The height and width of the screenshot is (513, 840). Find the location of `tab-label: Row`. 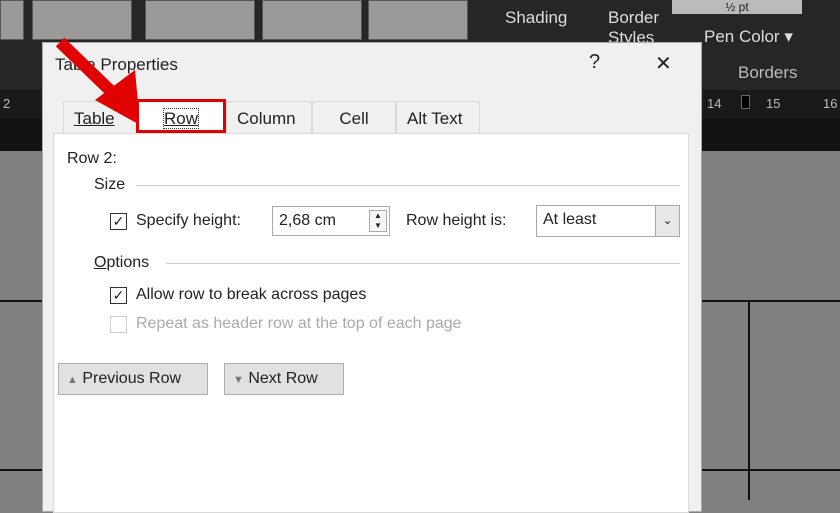

tab-label: Row is located at coordinates (181, 118).